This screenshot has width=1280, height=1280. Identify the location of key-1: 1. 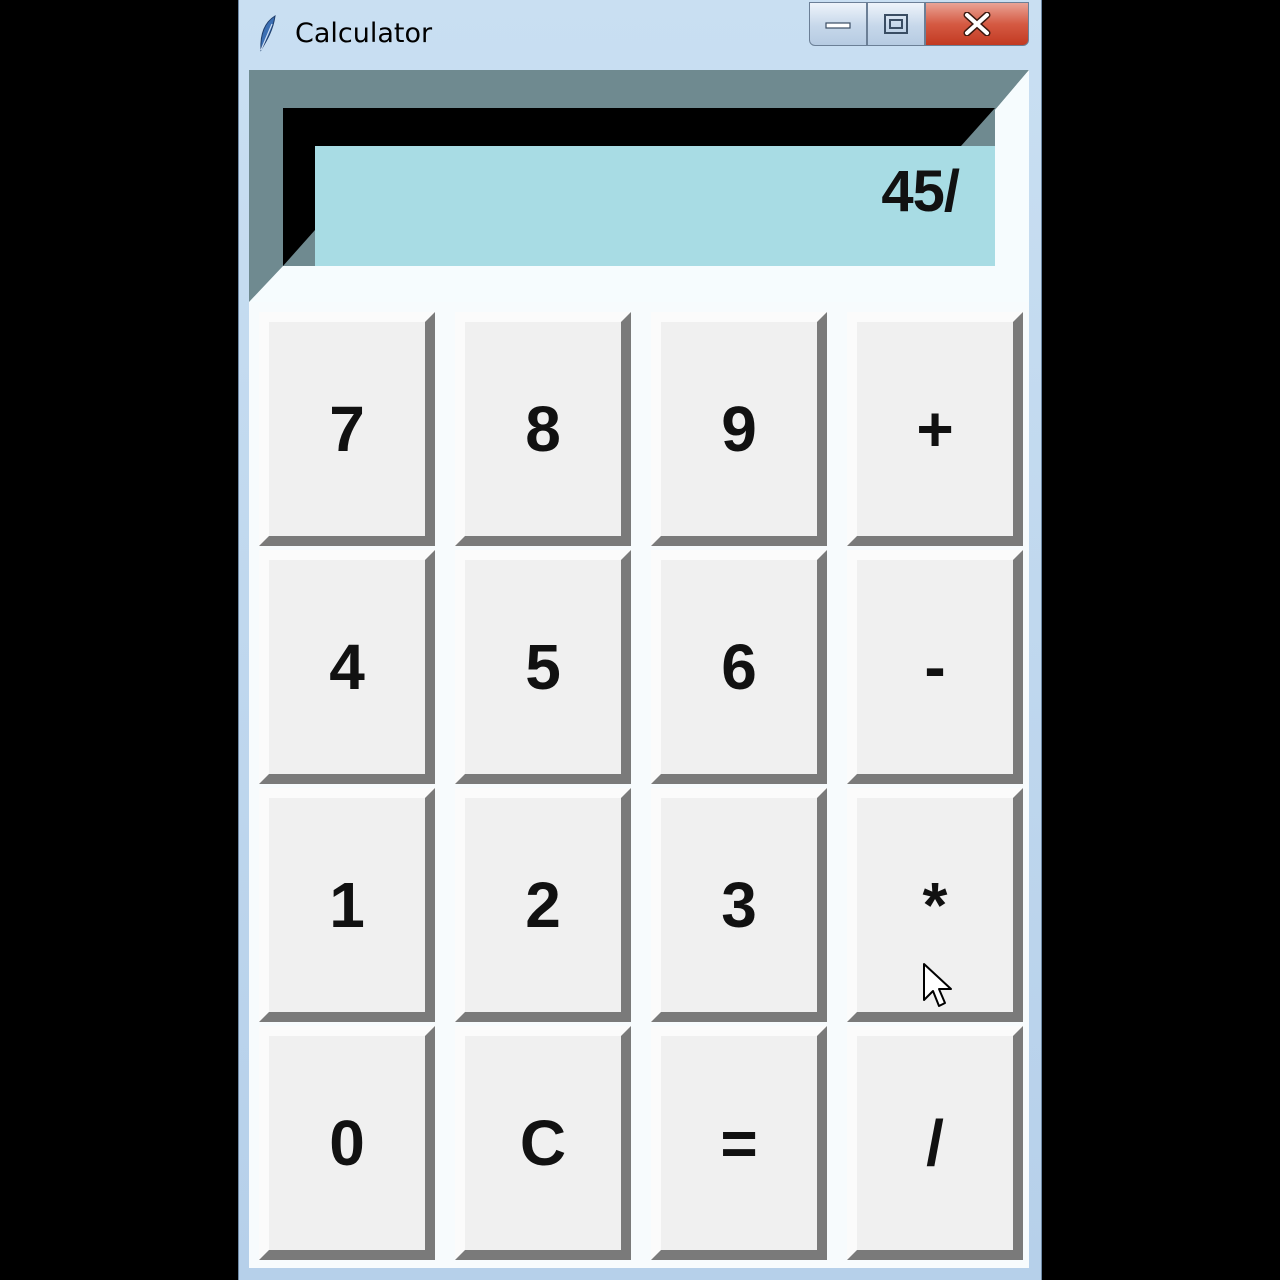
(347, 905).